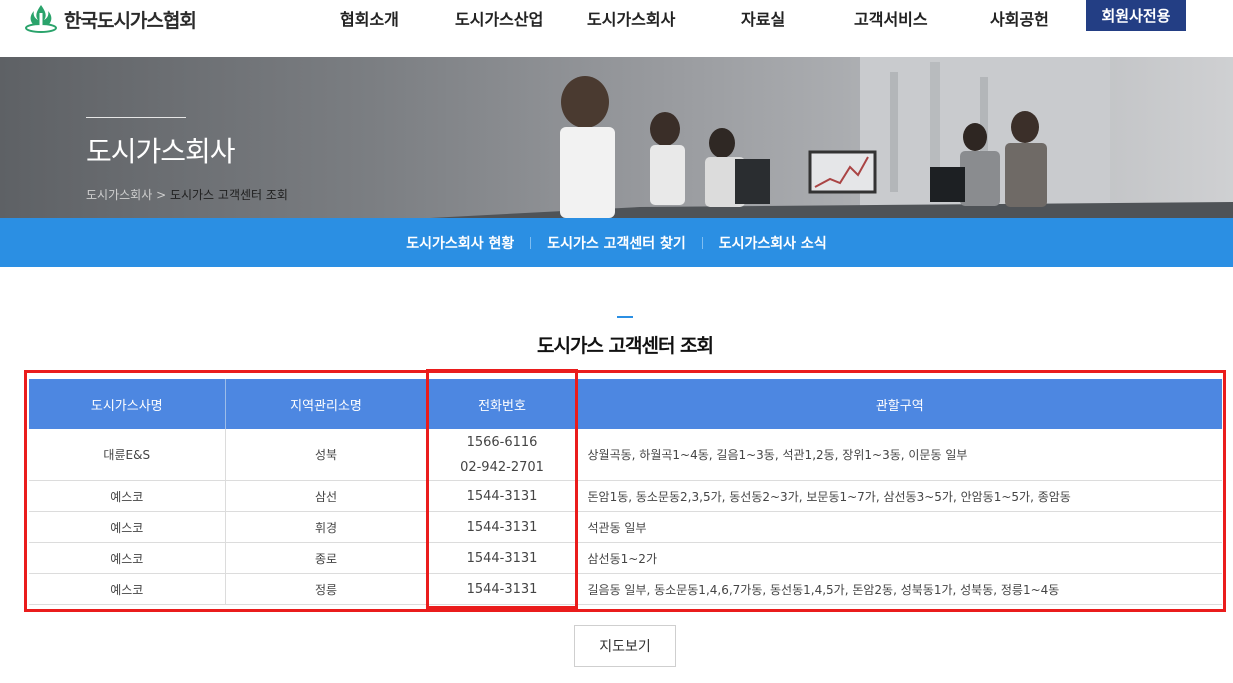 The image size is (1233, 683). Describe the element at coordinates (625, 646) in the screenshot. I see `view-map-button: 지도보기` at that location.